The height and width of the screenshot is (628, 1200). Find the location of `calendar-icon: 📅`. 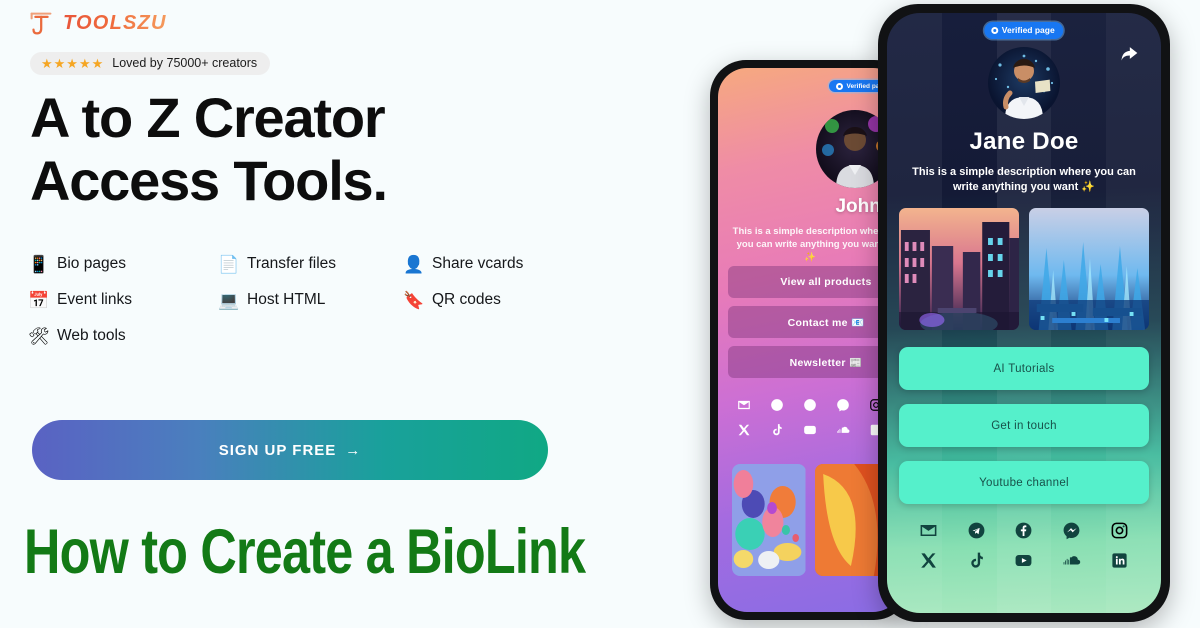

calendar-icon: 📅 is located at coordinates (39, 300).